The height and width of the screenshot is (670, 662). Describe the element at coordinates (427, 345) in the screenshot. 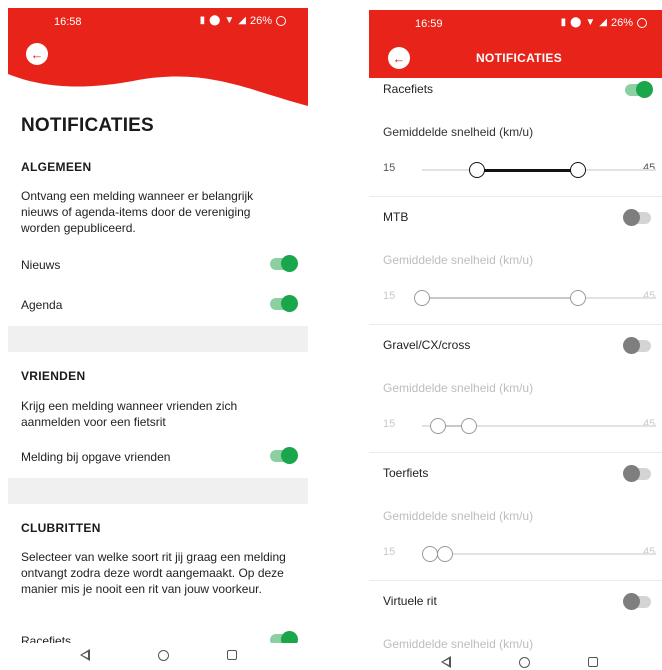

I see `ride-type-label-gravel-cx-cross: Gravel/CX/cross` at that location.